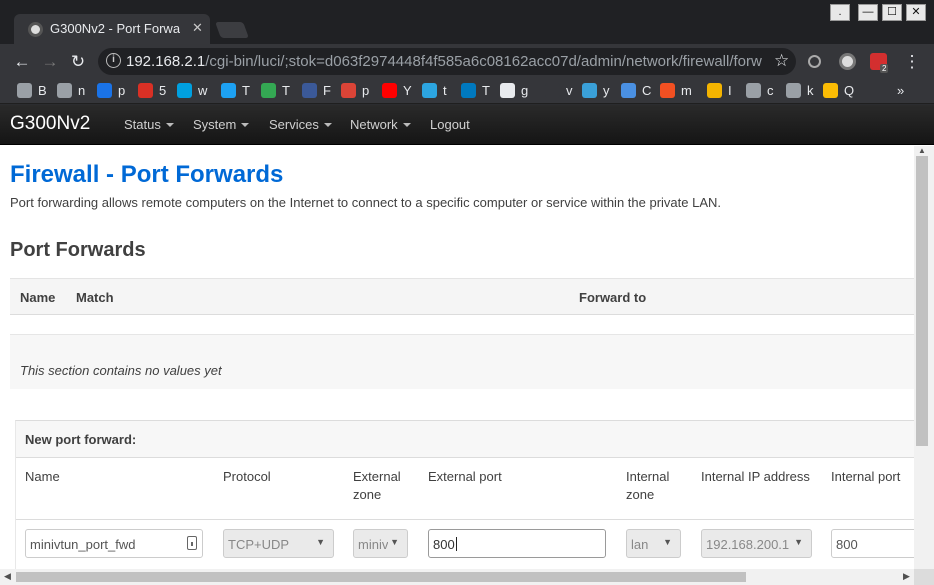 The height and width of the screenshot is (585, 934). I want to click on section-title: Port Forwards, so click(78, 250).